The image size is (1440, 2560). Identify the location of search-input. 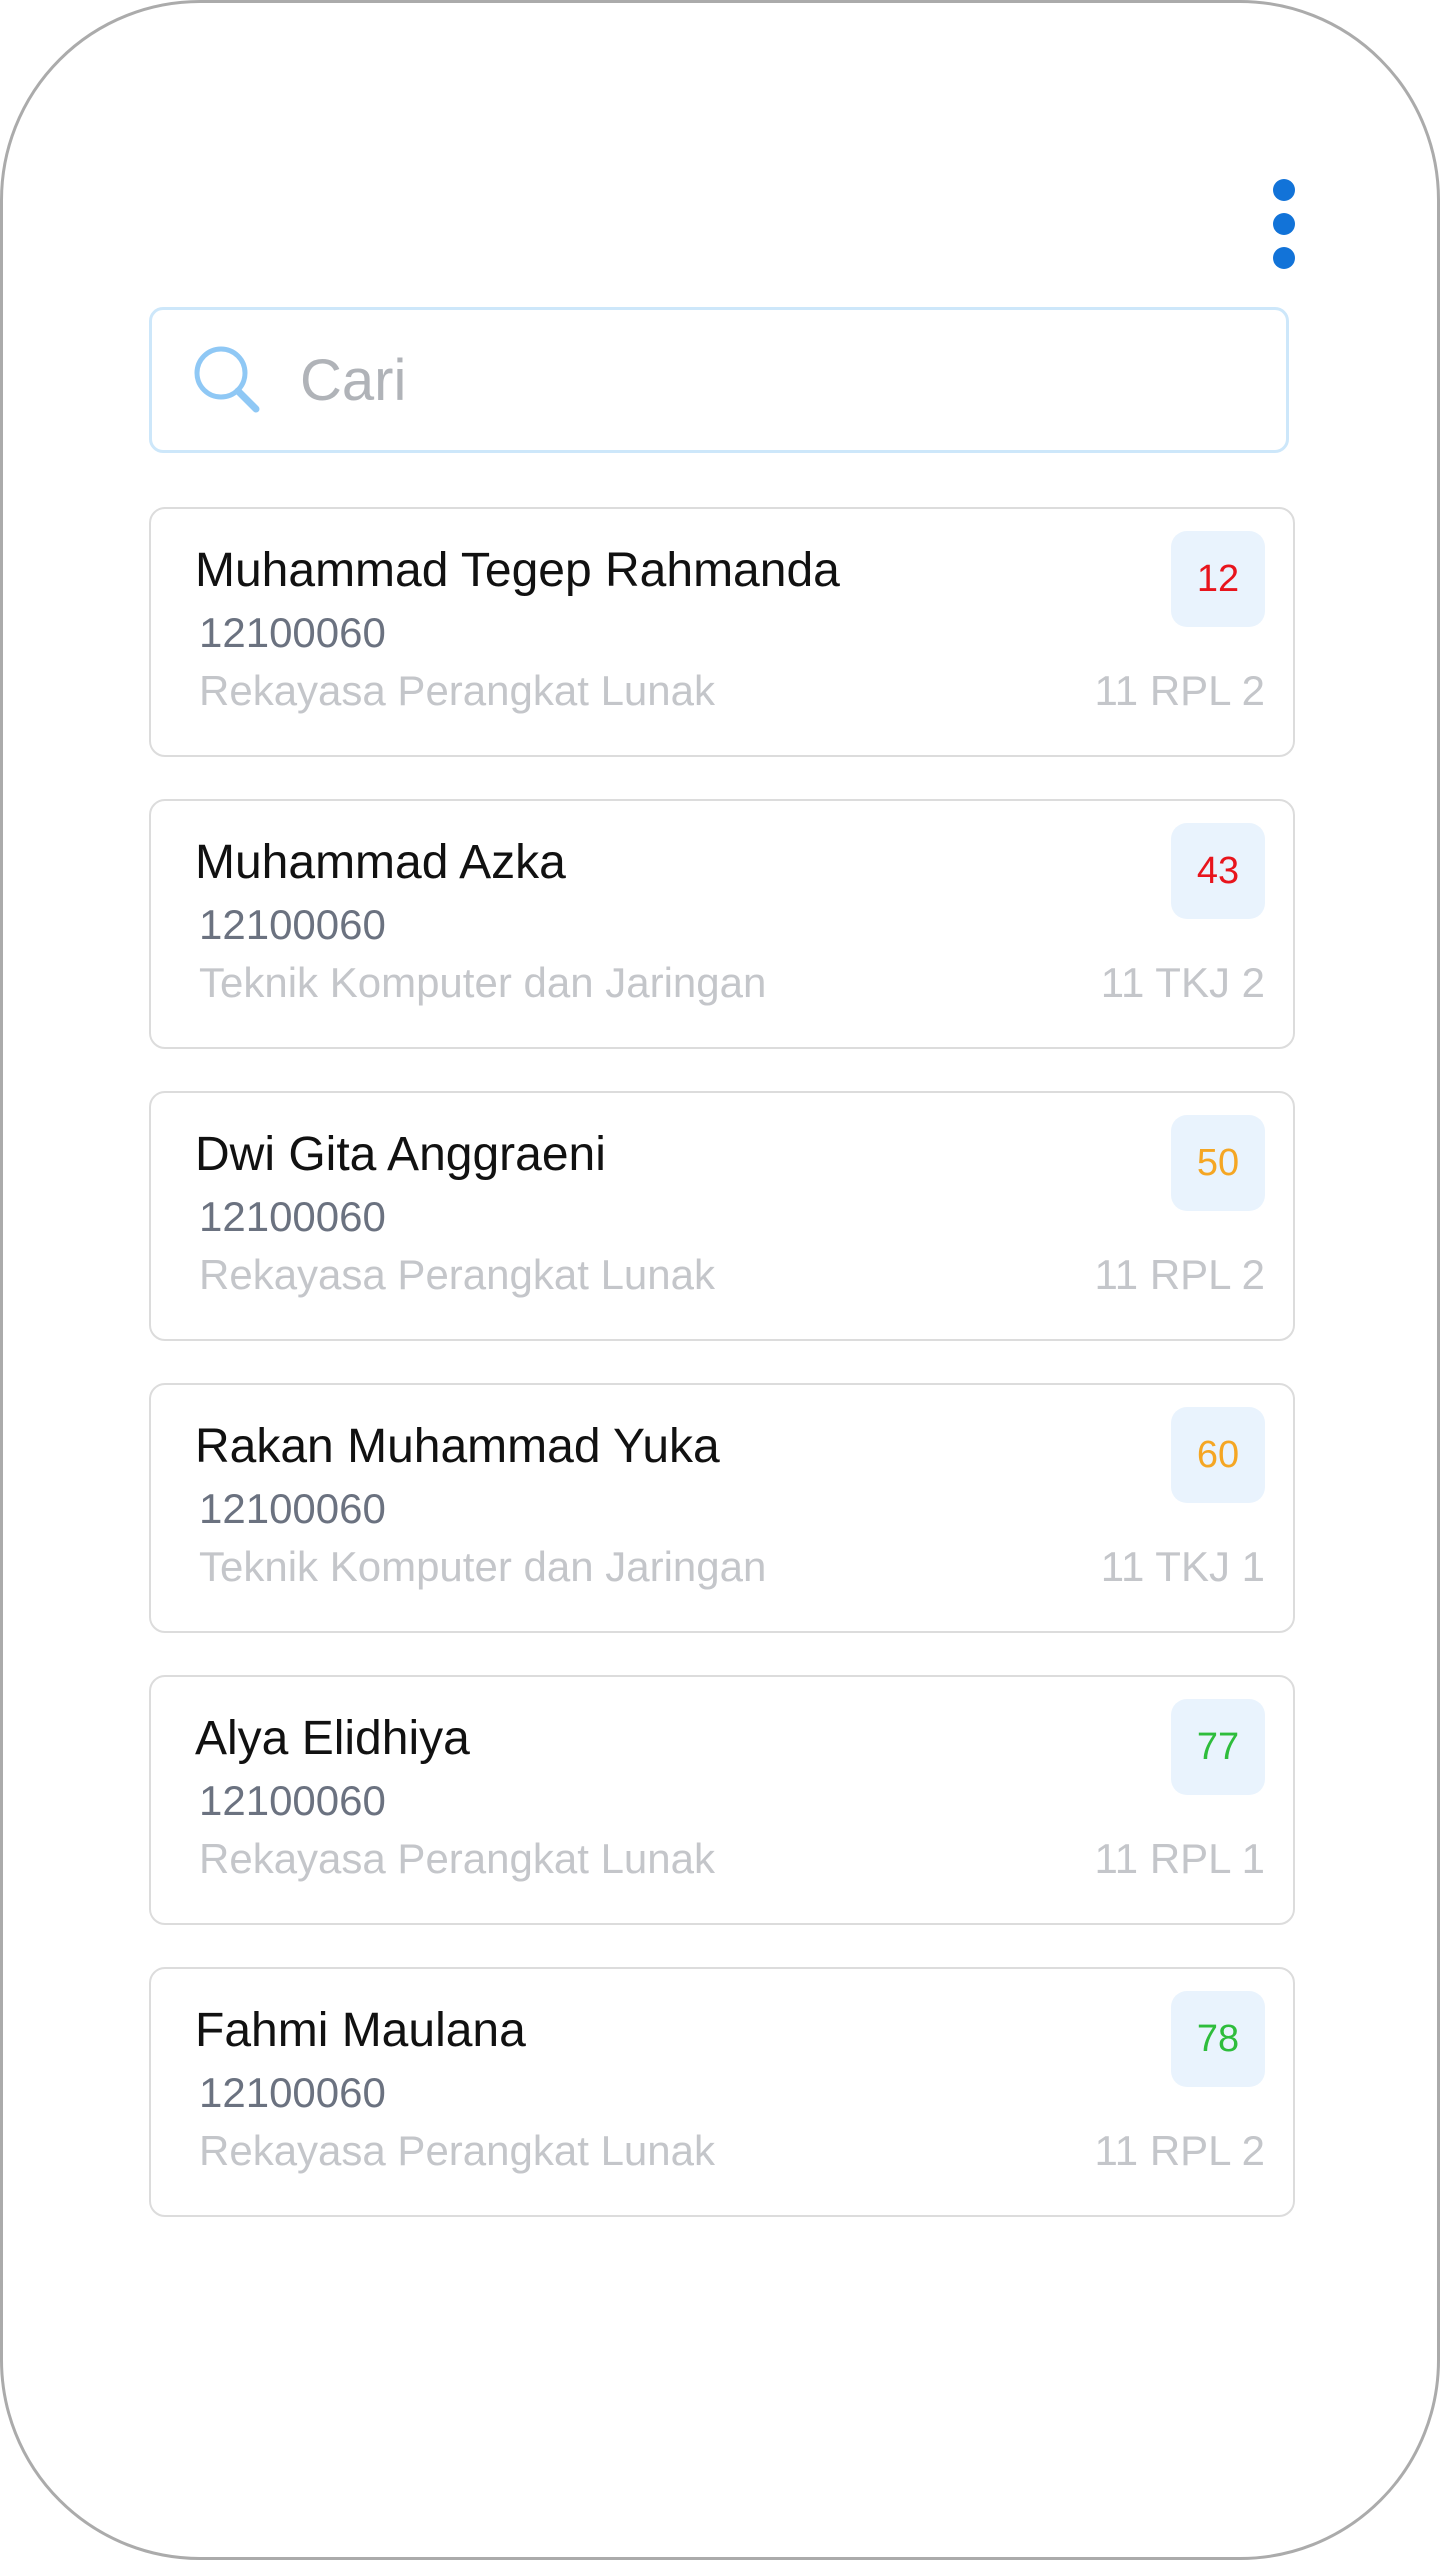
(750, 380).